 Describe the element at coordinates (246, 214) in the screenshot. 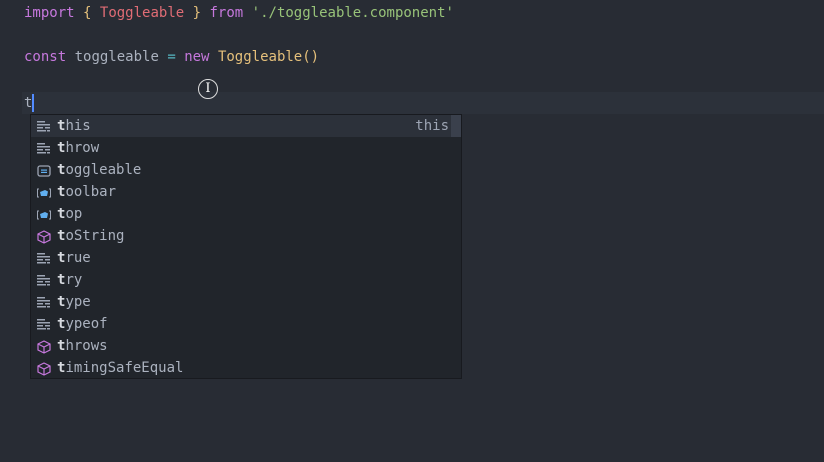

I see `suggestion-item: top` at that location.